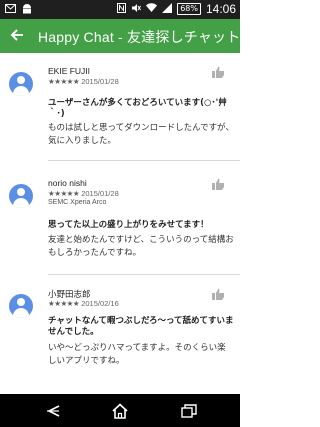  I want to click on review-date: 2015/02/16, so click(100, 303).